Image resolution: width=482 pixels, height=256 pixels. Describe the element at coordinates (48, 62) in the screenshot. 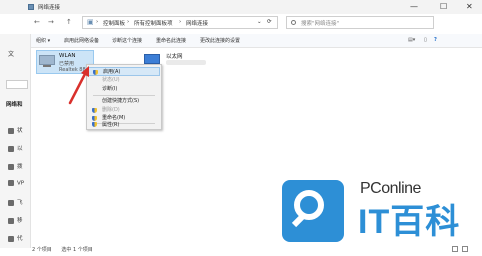

I see `wireless-adapter-icon` at that location.